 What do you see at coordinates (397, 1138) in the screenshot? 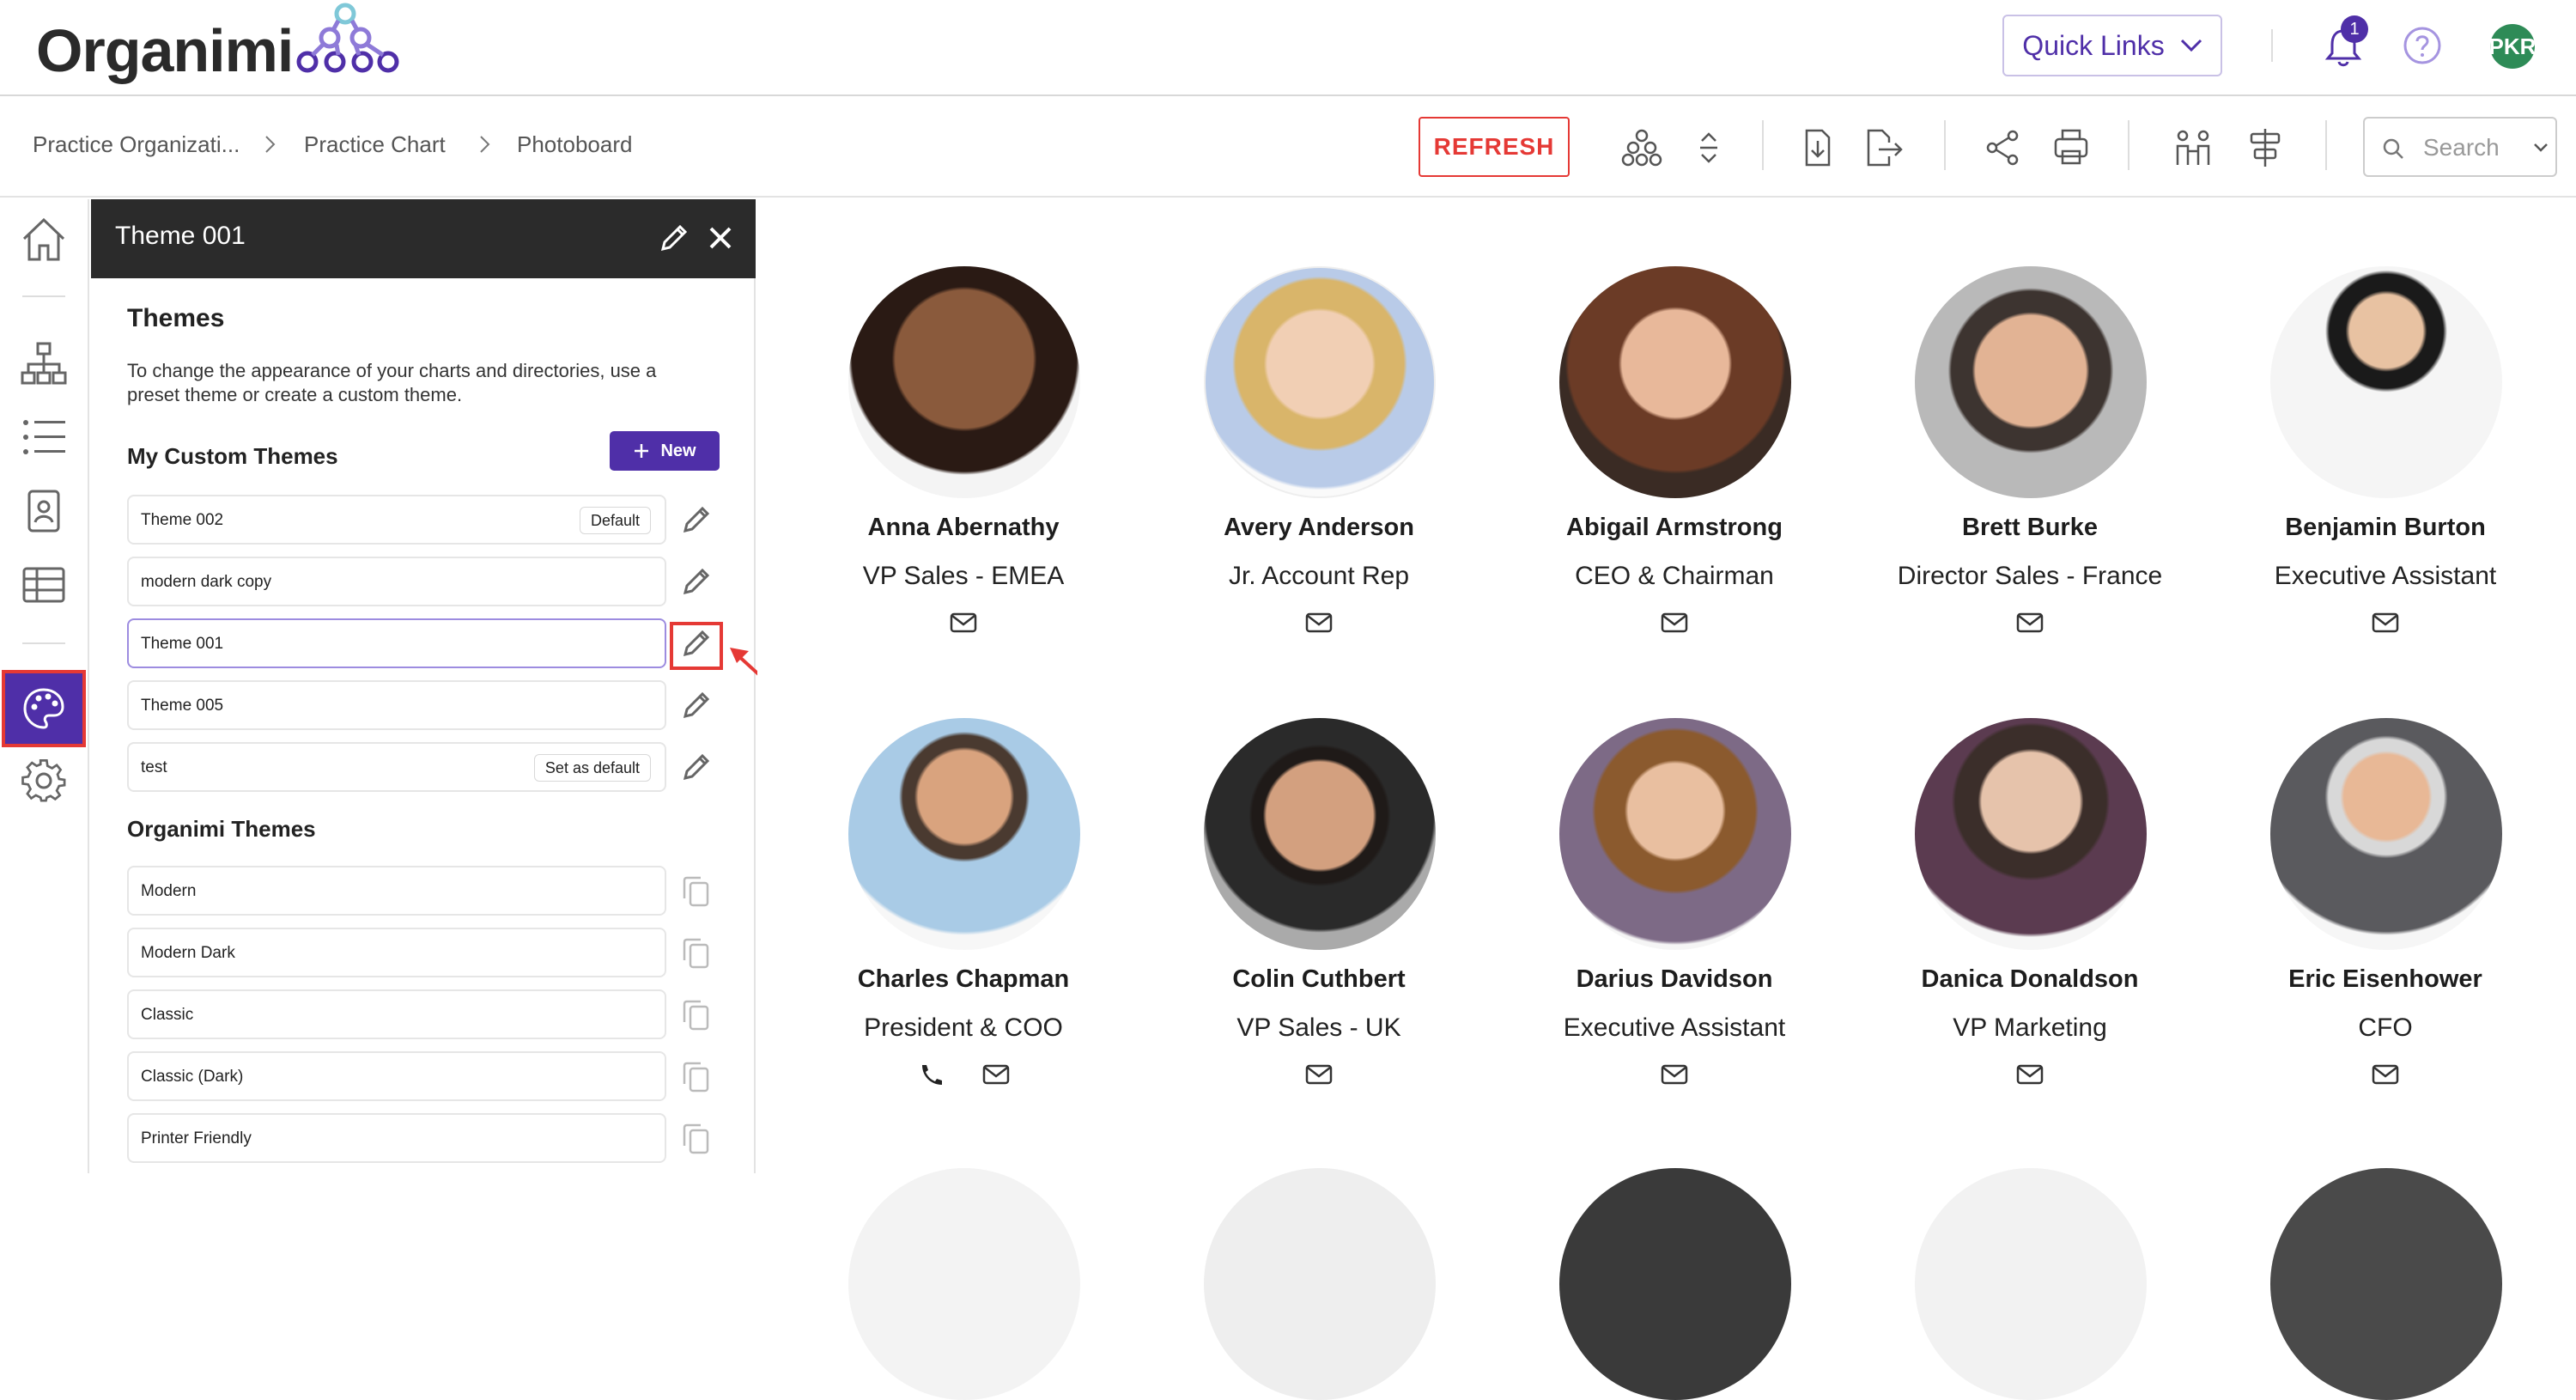
I see `organimi-theme-row: Printer Friendly` at bounding box center [397, 1138].